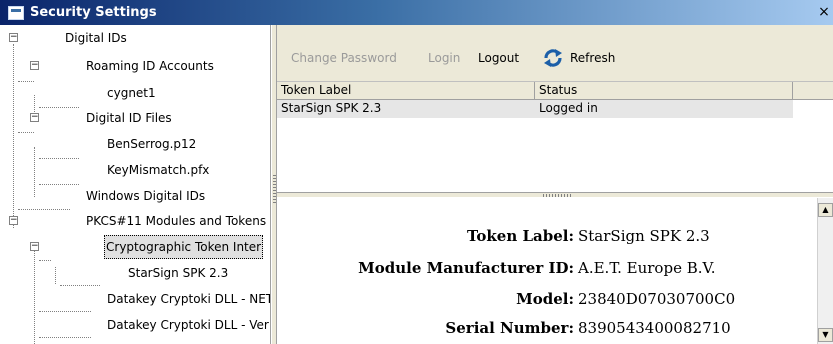  I want to click on token-label-cell: StarSign SPK 2.3, so click(331, 108).